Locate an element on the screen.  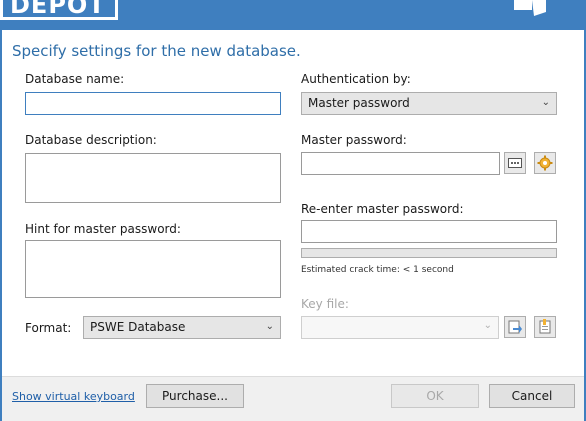
reenter-password-label: Re-enter master password: is located at coordinates (382, 209).